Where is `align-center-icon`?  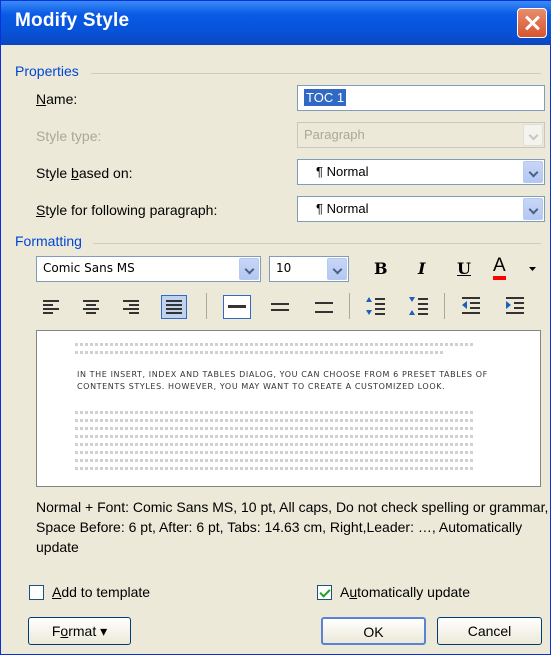 align-center-icon is located at coordinates (91, 307).